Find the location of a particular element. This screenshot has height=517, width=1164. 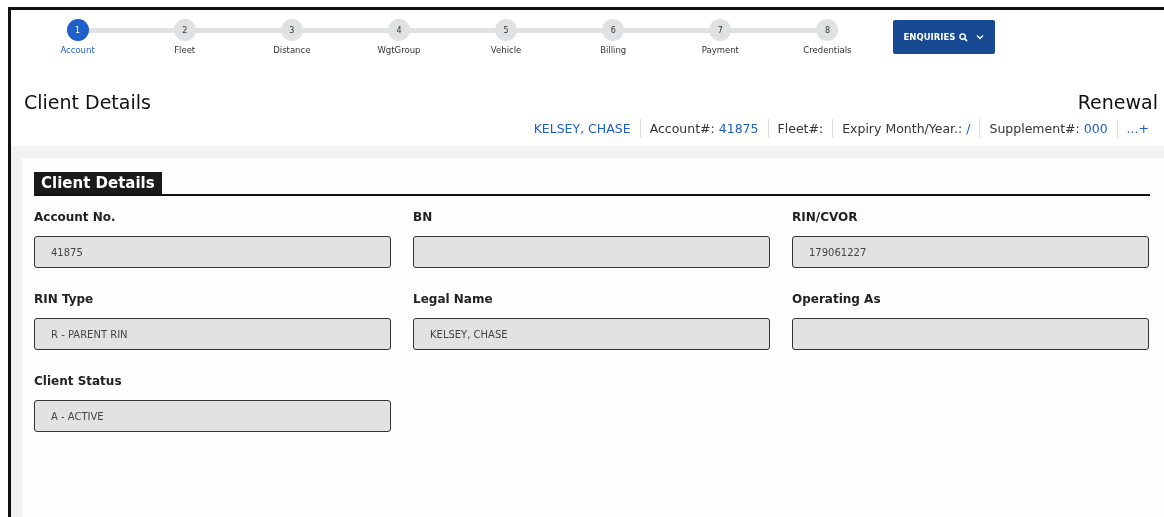

summary-item: Supplement#: 000 is located at coordinates (1048, 128).